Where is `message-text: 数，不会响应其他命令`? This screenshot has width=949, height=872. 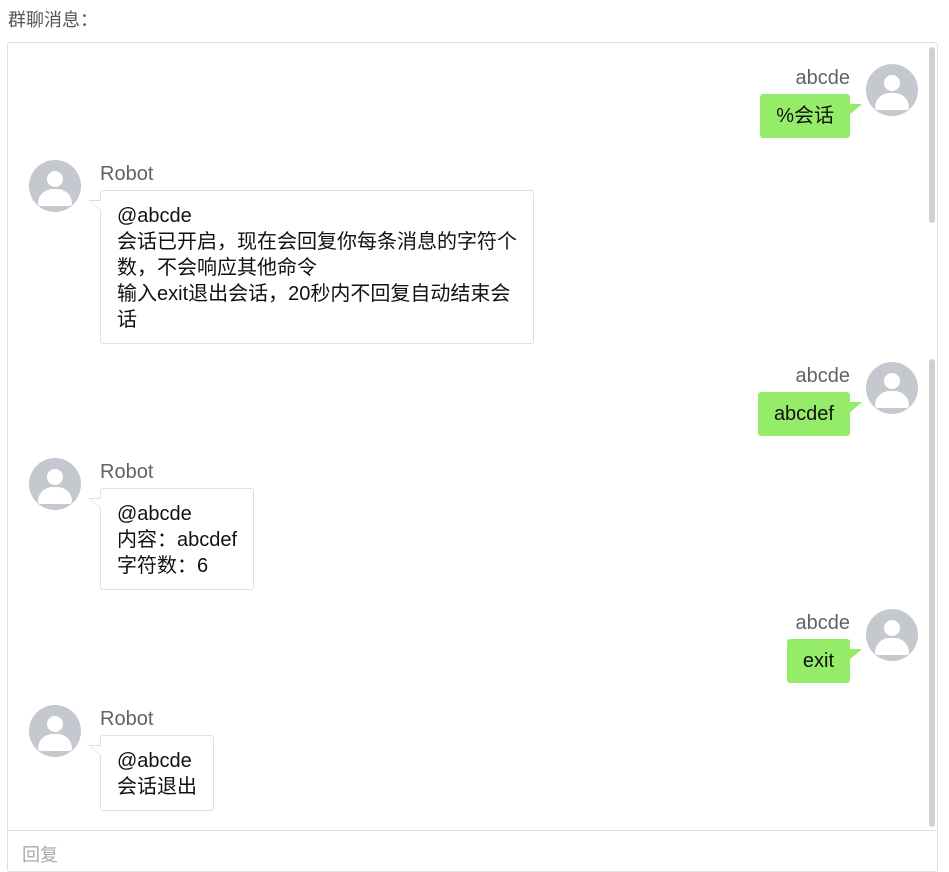
message-text: 数，不会响应其他命令 is located at coordinates (217, 268).